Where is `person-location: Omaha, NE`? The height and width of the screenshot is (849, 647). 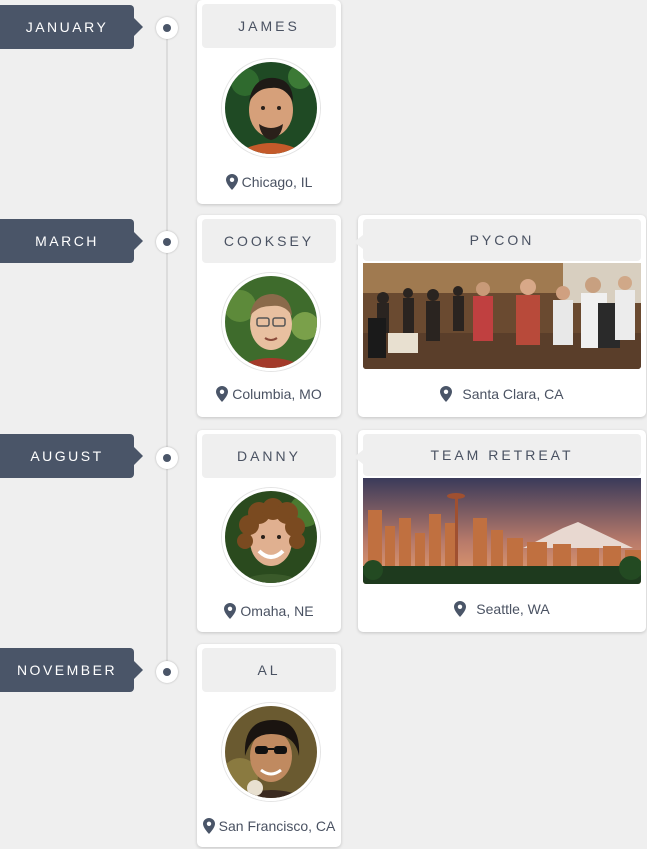 person-location: Omaha, NE is located at coordinates (269, 611).